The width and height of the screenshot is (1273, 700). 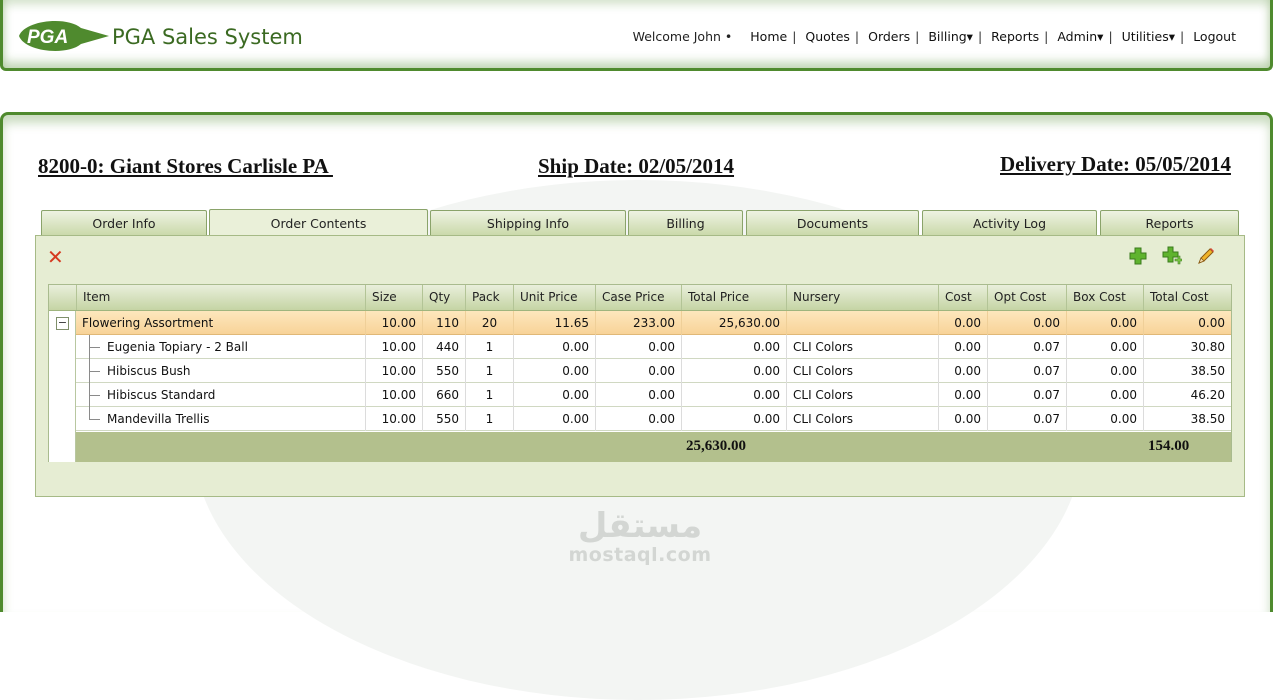 What do you see at coordinates (1187, 297) in the screenshot?
I see `col-total-cost: Total Cost` at bounding box center [1187, 297].